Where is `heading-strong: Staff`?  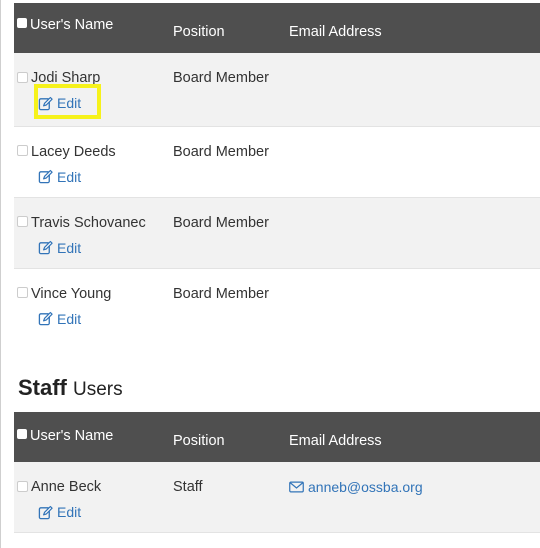
heading-strong: Staff is located at coordinates (42, 387).